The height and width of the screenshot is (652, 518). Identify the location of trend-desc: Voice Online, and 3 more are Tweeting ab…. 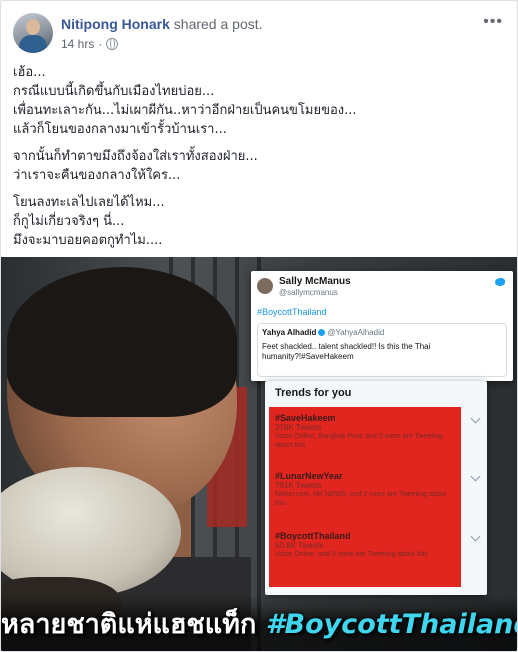
(351, 554).